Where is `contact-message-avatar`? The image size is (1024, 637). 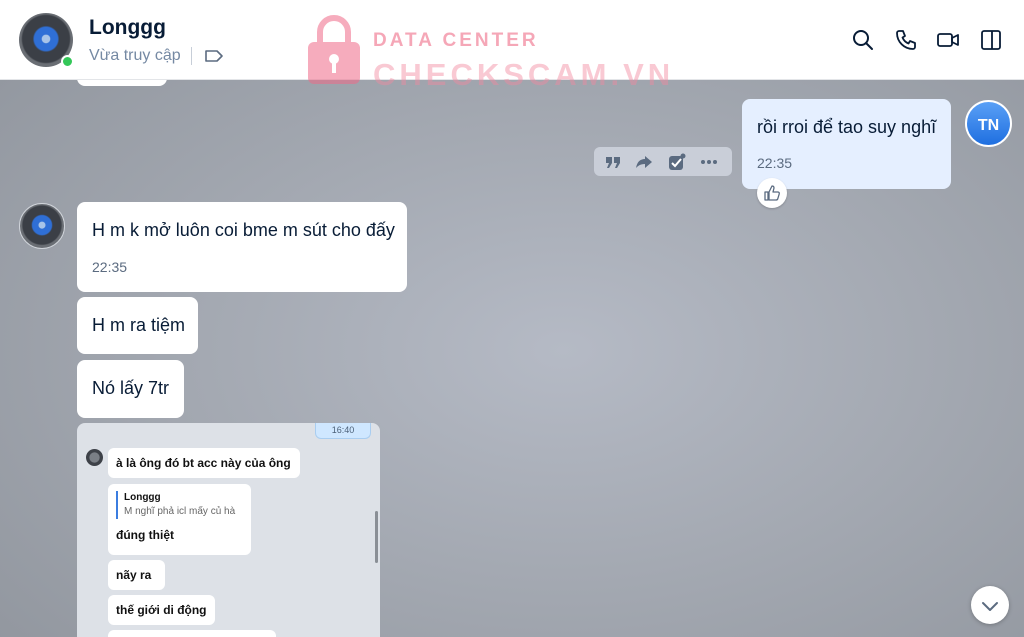 contact-message-avatar is located at coordinates (42, 226).